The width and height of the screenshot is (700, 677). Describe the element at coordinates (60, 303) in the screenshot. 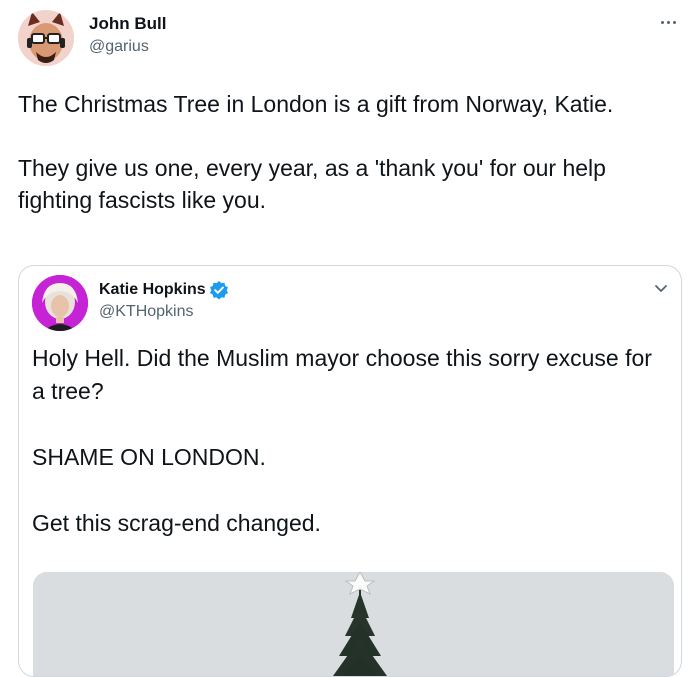

I see `quoted-author-avatar` at that location.